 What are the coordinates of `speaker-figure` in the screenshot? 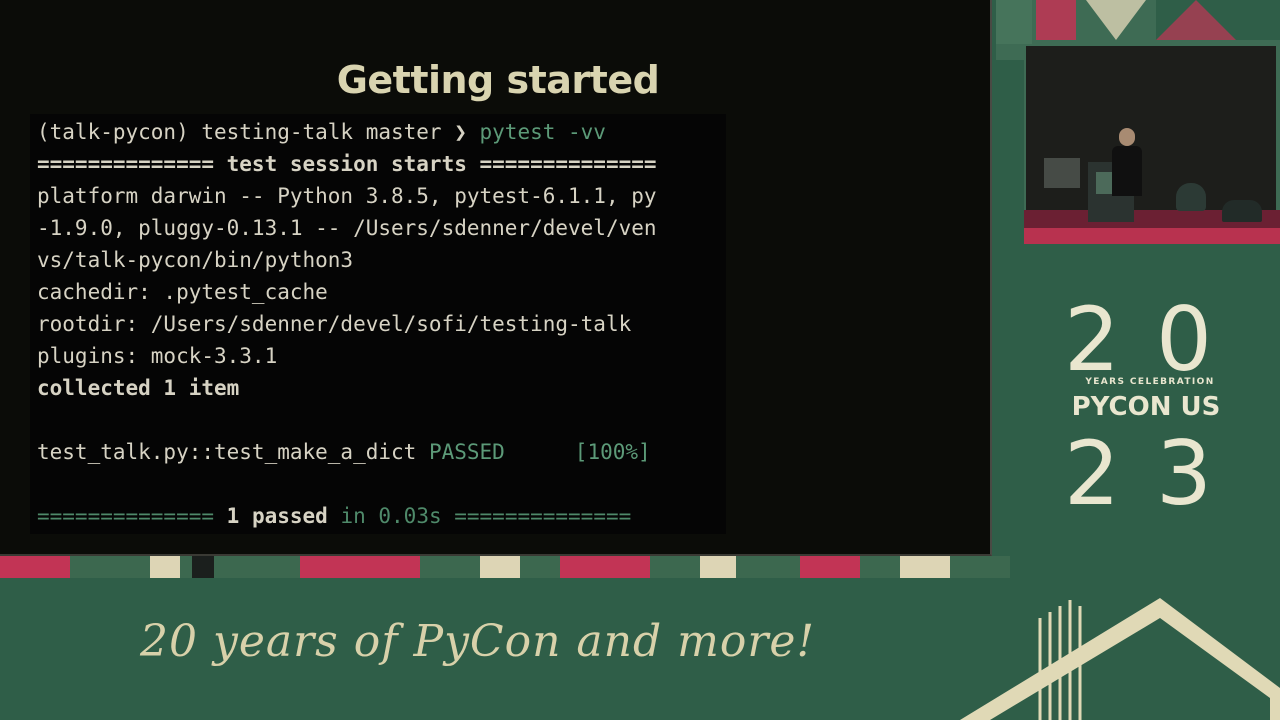 It's located at (1127, 171).